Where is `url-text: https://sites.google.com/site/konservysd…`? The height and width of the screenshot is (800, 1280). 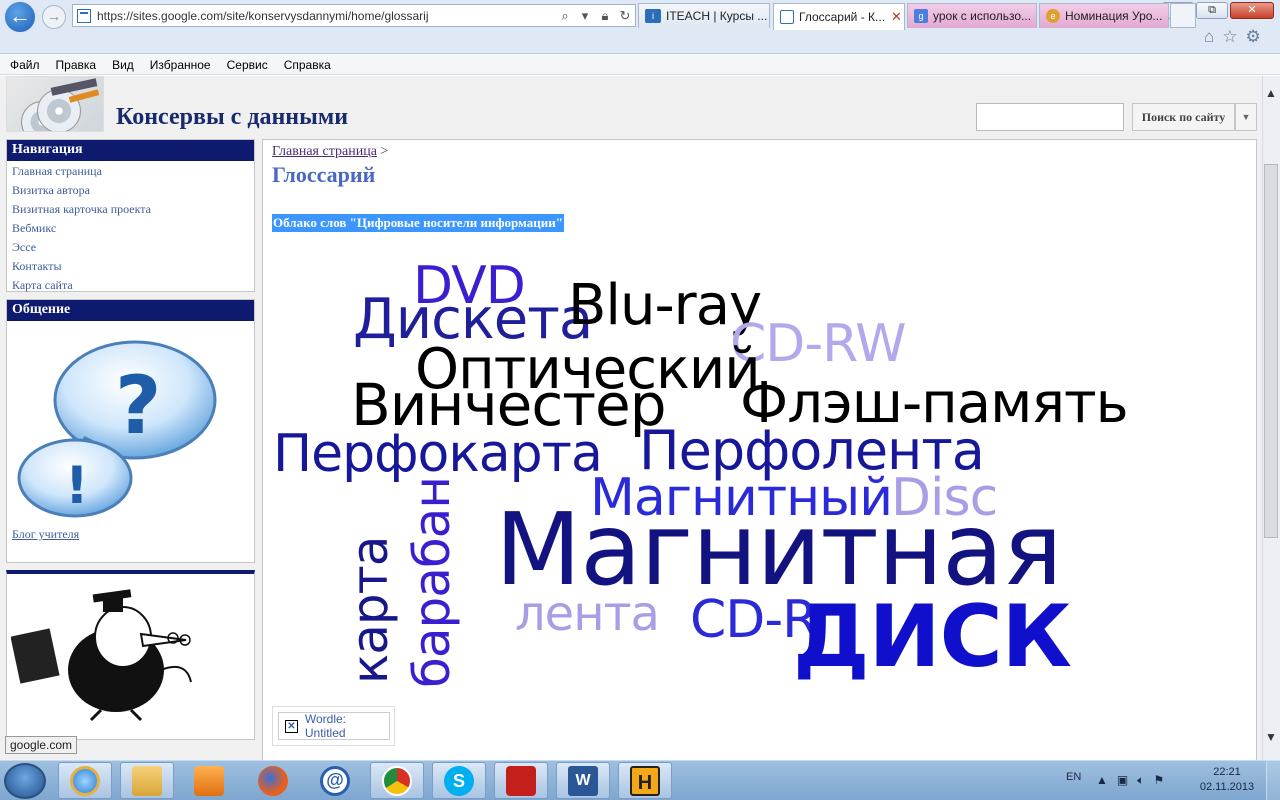
url-text: https://sites.google.com/site/konservysd… is located at coordinates (326, 16).